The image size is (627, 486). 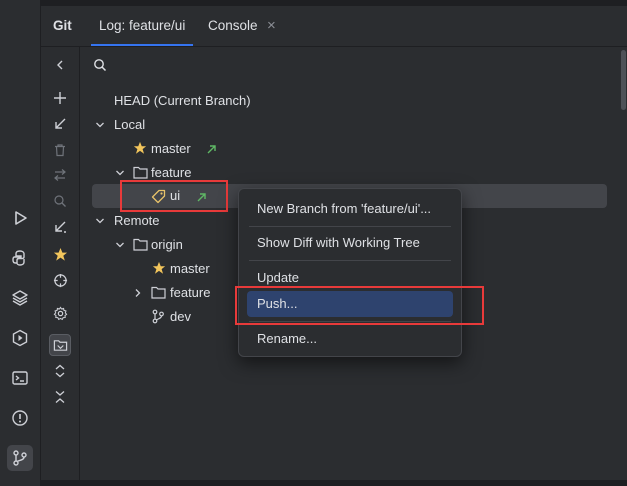 I want to click on close-icon: ×, so click(x=271, y=26).